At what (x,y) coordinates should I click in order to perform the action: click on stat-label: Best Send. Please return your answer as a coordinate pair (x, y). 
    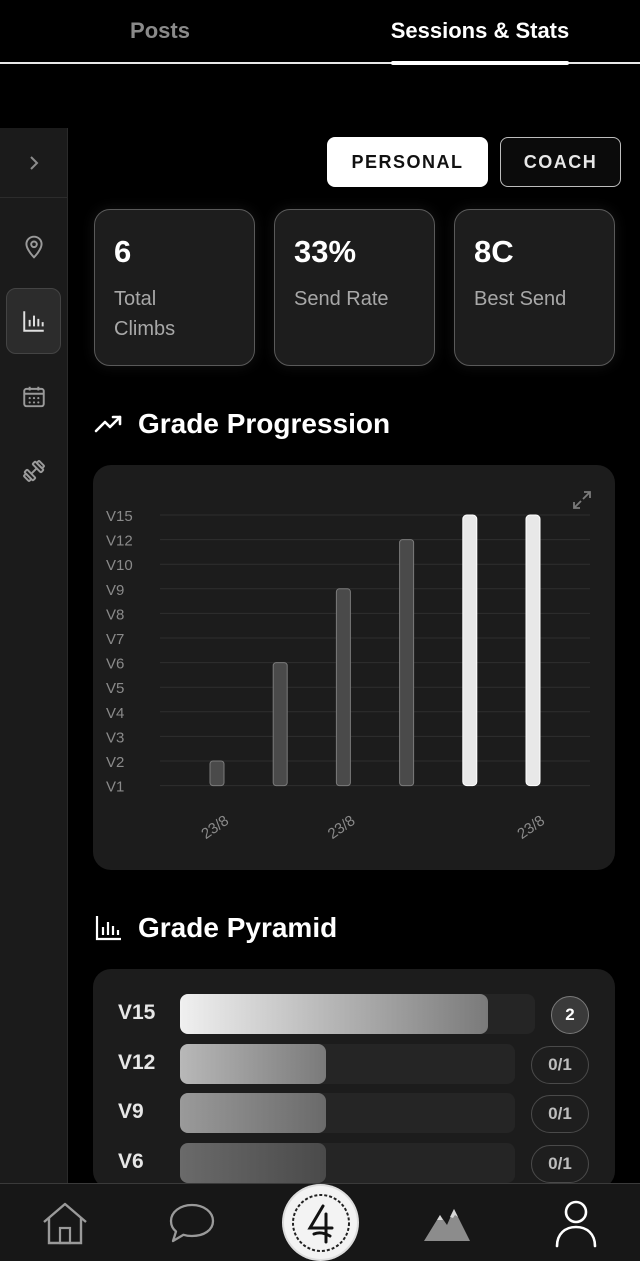
    Looking at the image, I should click on (520, 299).